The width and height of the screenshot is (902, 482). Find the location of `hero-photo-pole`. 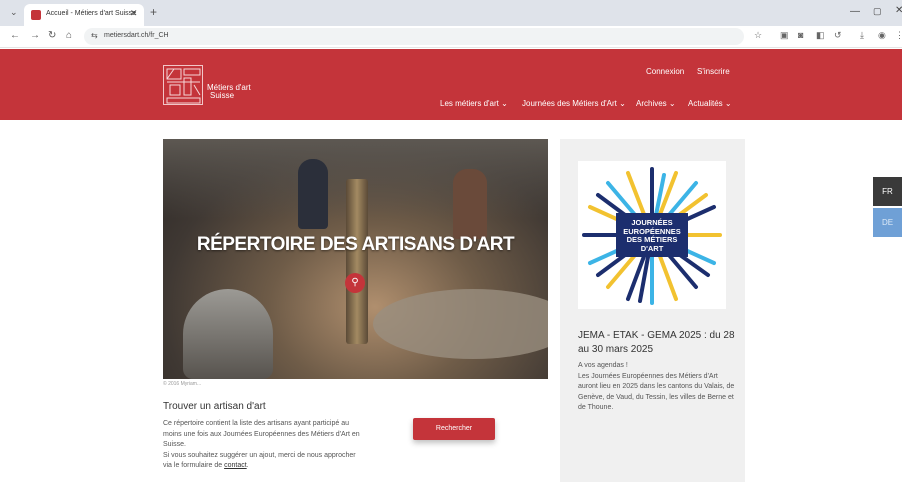

hero-photo-pole is located at coordinates (357, 261).